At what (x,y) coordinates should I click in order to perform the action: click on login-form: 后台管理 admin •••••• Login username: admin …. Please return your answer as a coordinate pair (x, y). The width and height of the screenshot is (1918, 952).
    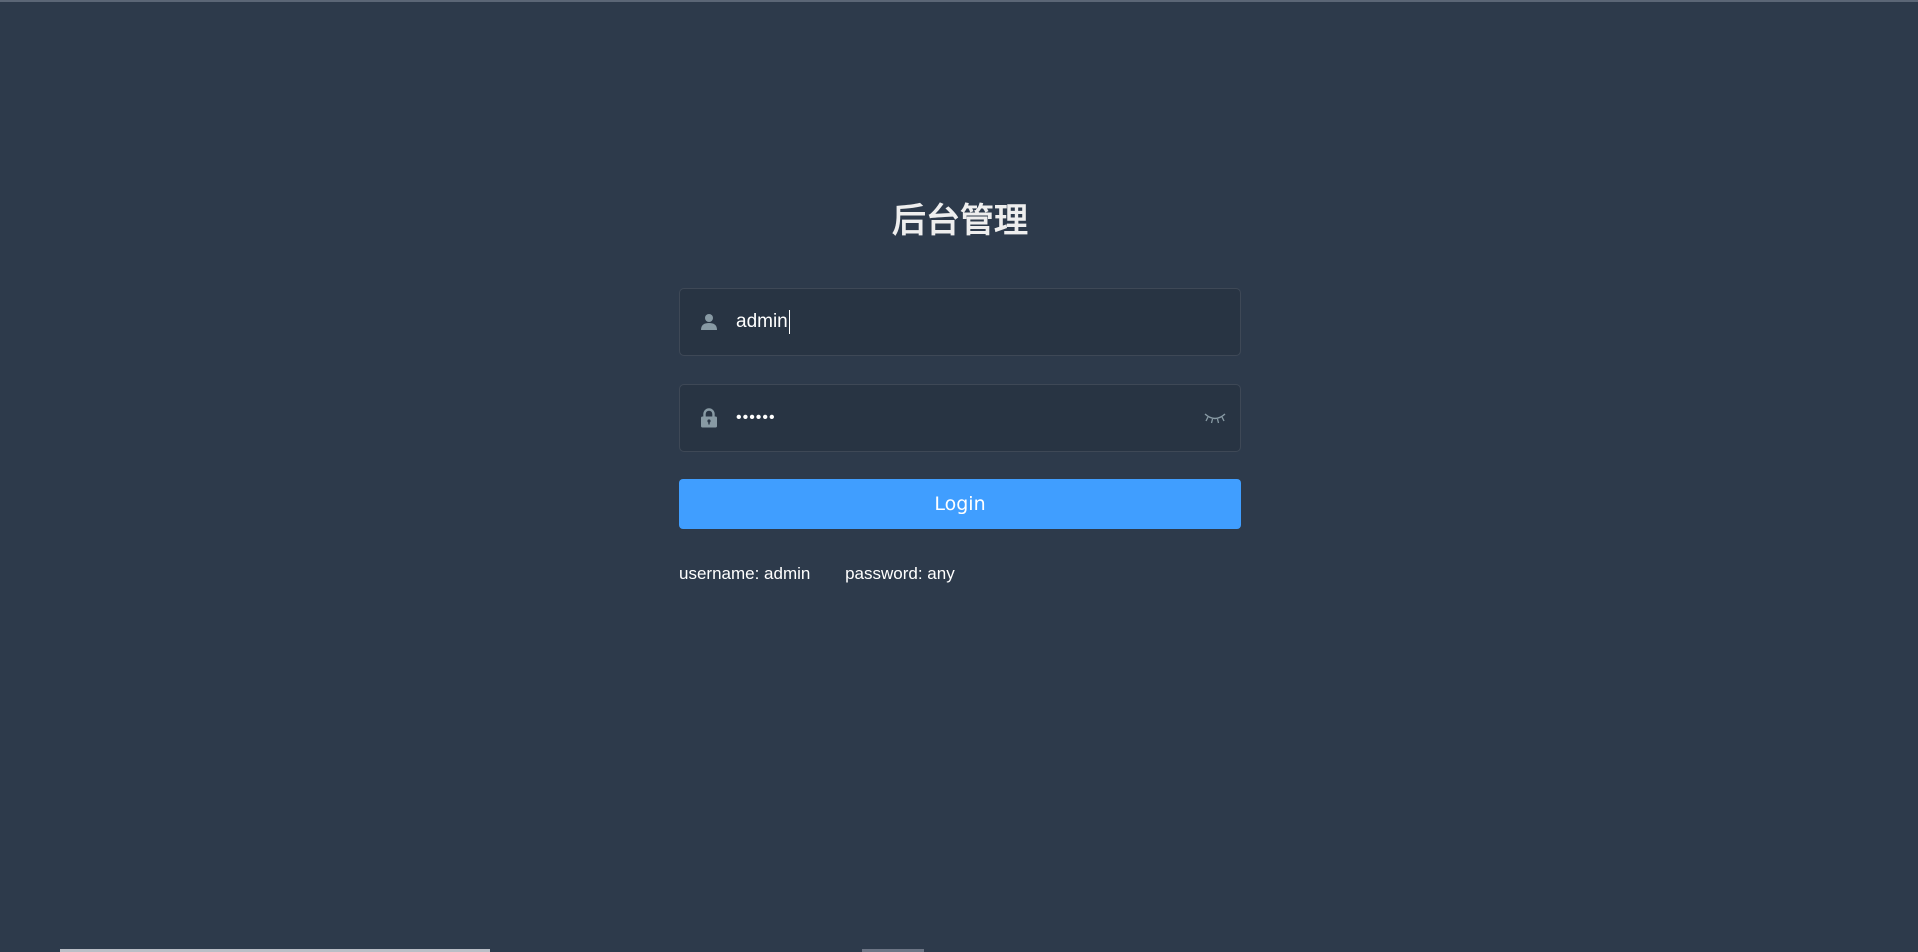
    Looking at the image, I should click on (960, 389).